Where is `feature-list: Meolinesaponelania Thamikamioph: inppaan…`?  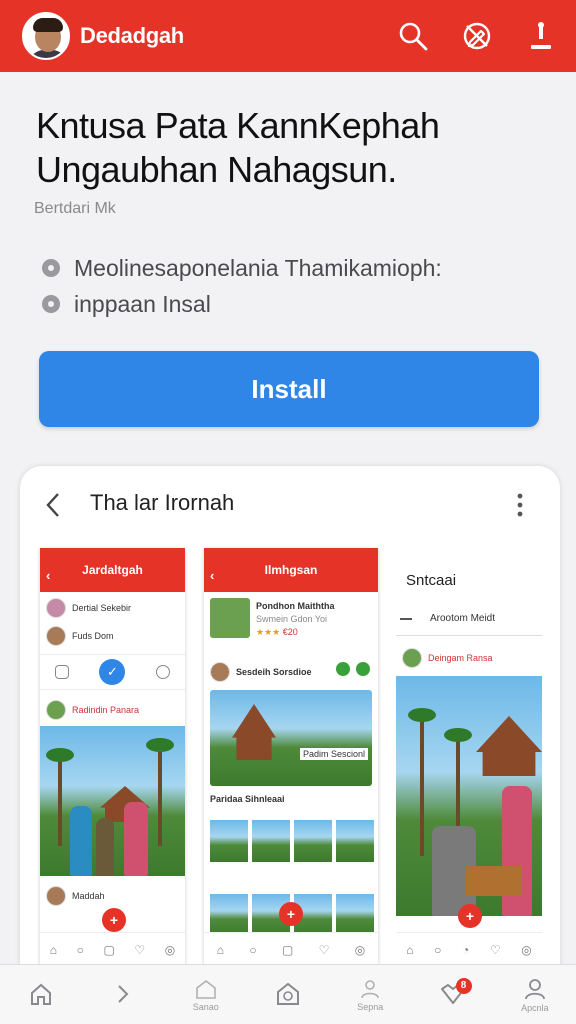
feature-list: Meolinesaponelania Thamikamioph: inppaan… is located at coordinates (242, 286).